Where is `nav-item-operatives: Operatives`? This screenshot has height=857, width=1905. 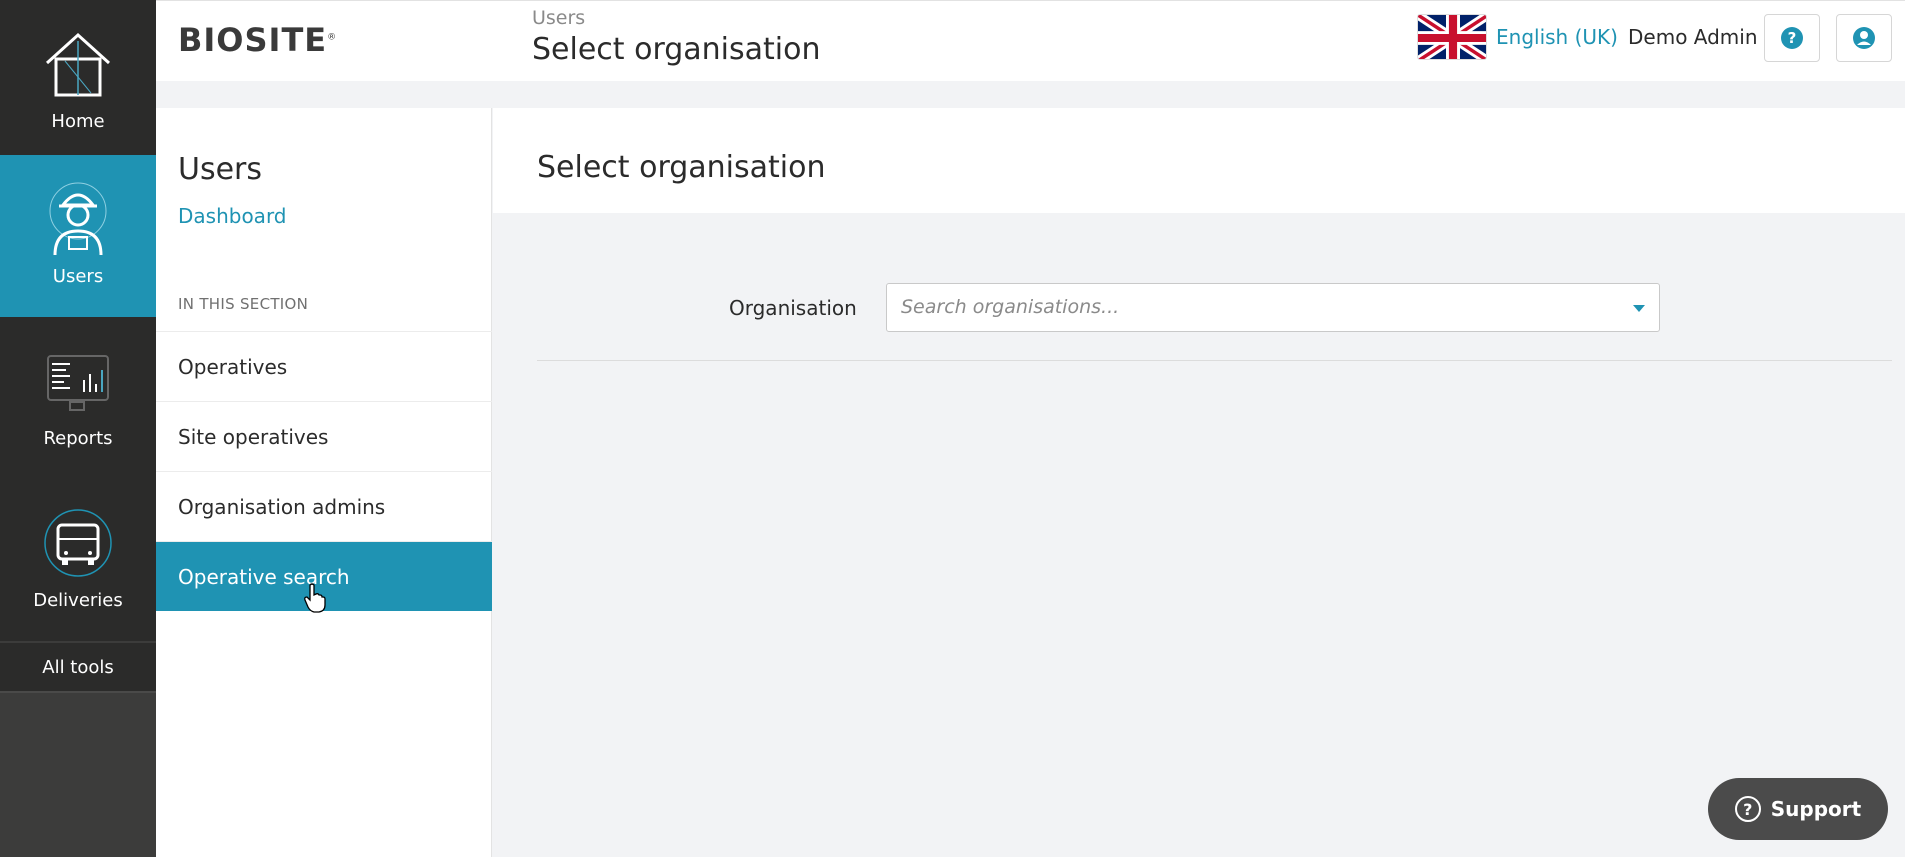
nav-item-operatives: Operatives is located at coordinates (324, 366).